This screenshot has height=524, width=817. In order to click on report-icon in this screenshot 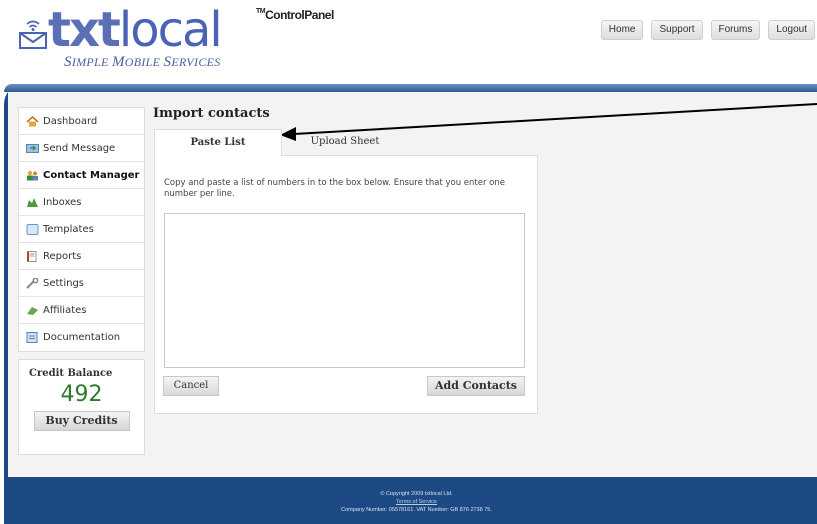, I will do `click(32, 256)`.